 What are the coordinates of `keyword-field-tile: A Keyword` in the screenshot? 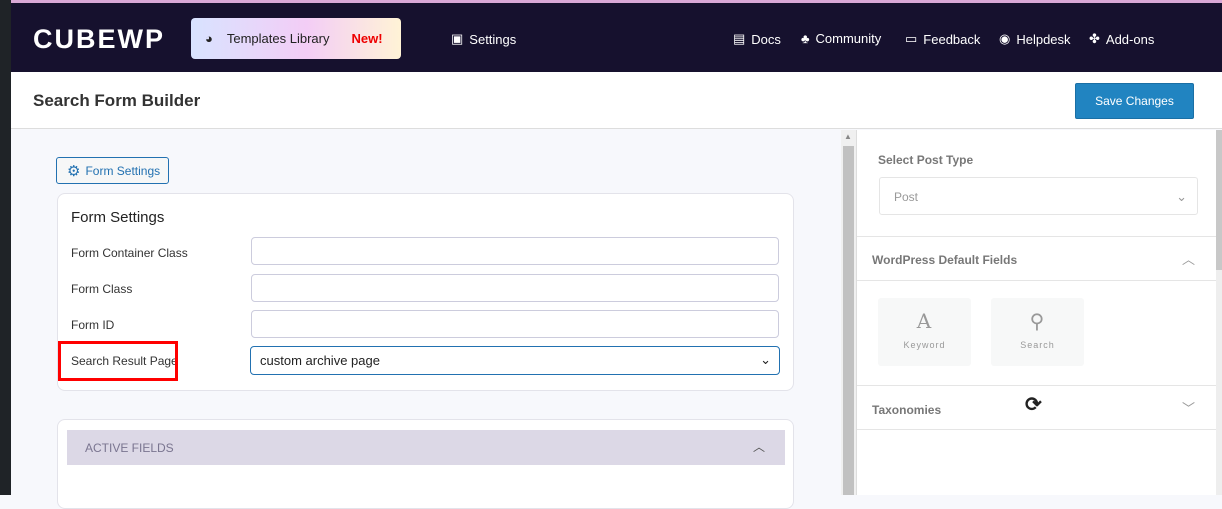 It's located at (924, 332).